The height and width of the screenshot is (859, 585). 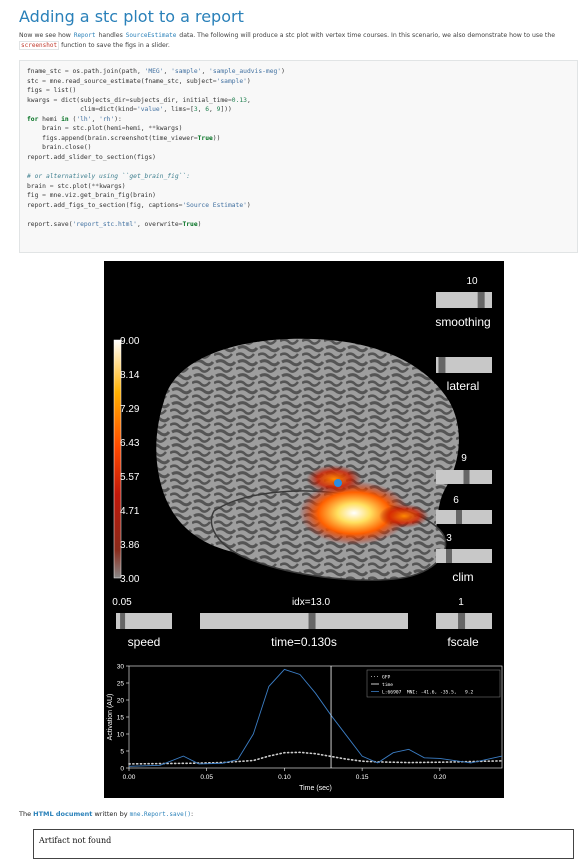 What do you see at coordinates (121, 701) in the screenshot?
I see `y-tick-label: 20` at bounding box center [121, 701].